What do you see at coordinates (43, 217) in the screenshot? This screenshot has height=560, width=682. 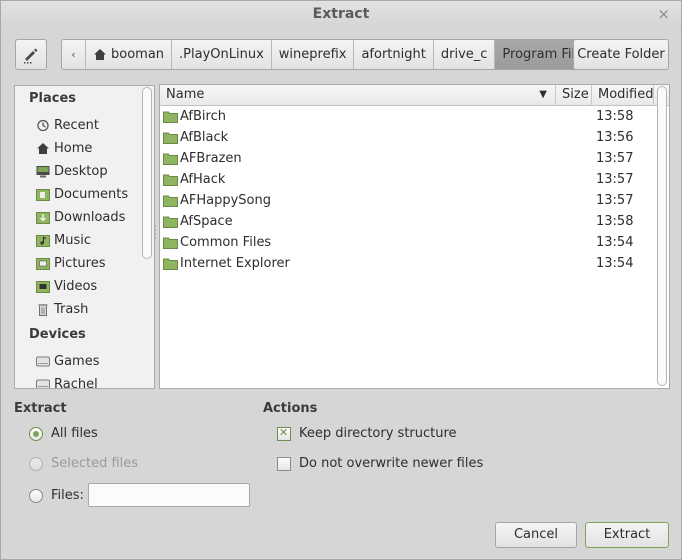 I see `downloads-icon` at bounding box center [43, 217].